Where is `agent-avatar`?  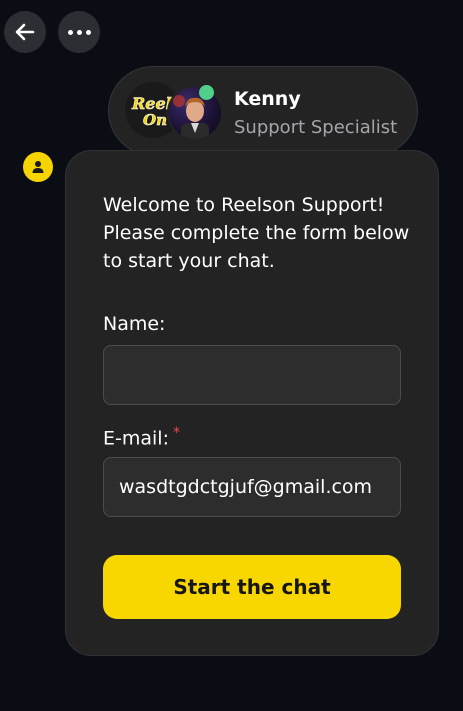
agent-avatar is located at coordinates (195, 113).